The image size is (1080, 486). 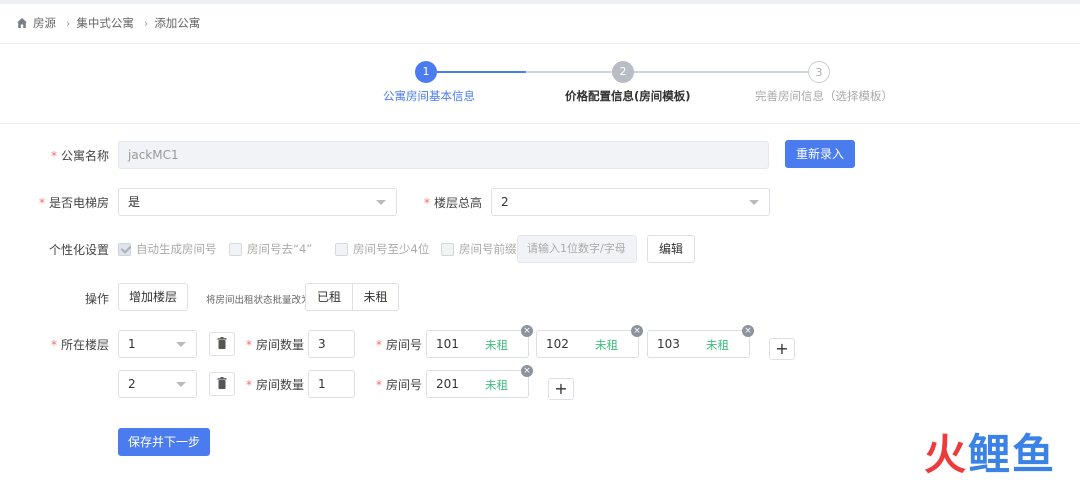 I want to click on step-1-label: 公寓房间基本信息, so click(x=429, y=96).